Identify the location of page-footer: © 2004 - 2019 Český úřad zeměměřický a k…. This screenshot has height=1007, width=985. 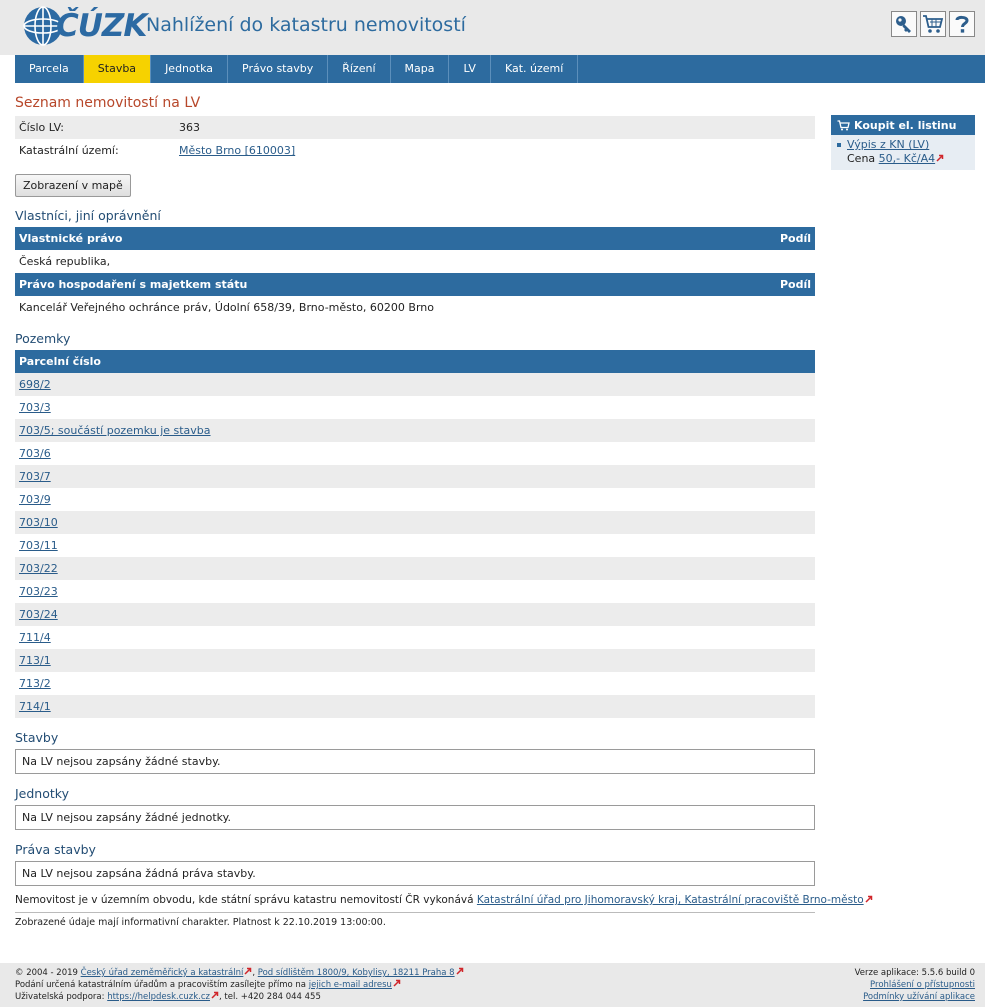
(492, 985).